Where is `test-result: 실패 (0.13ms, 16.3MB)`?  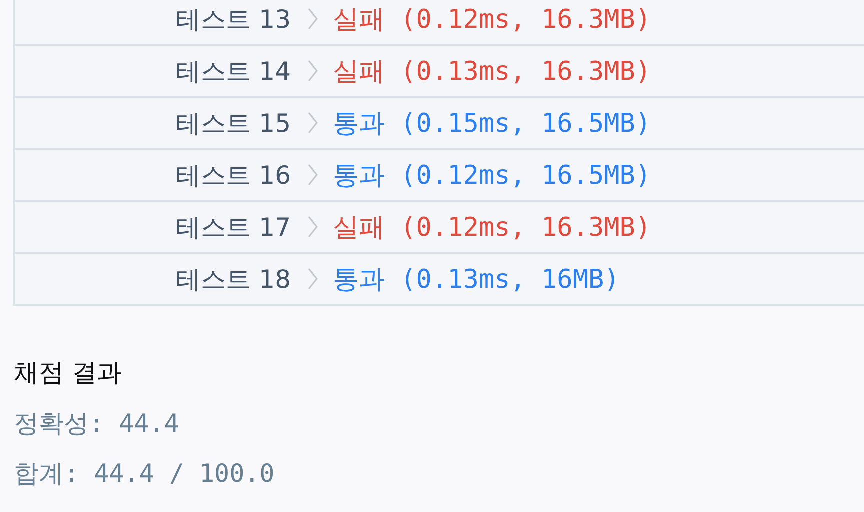
test-result: 실패 (0.13ms, 16.3MB) is located at coordinates (492, 72).